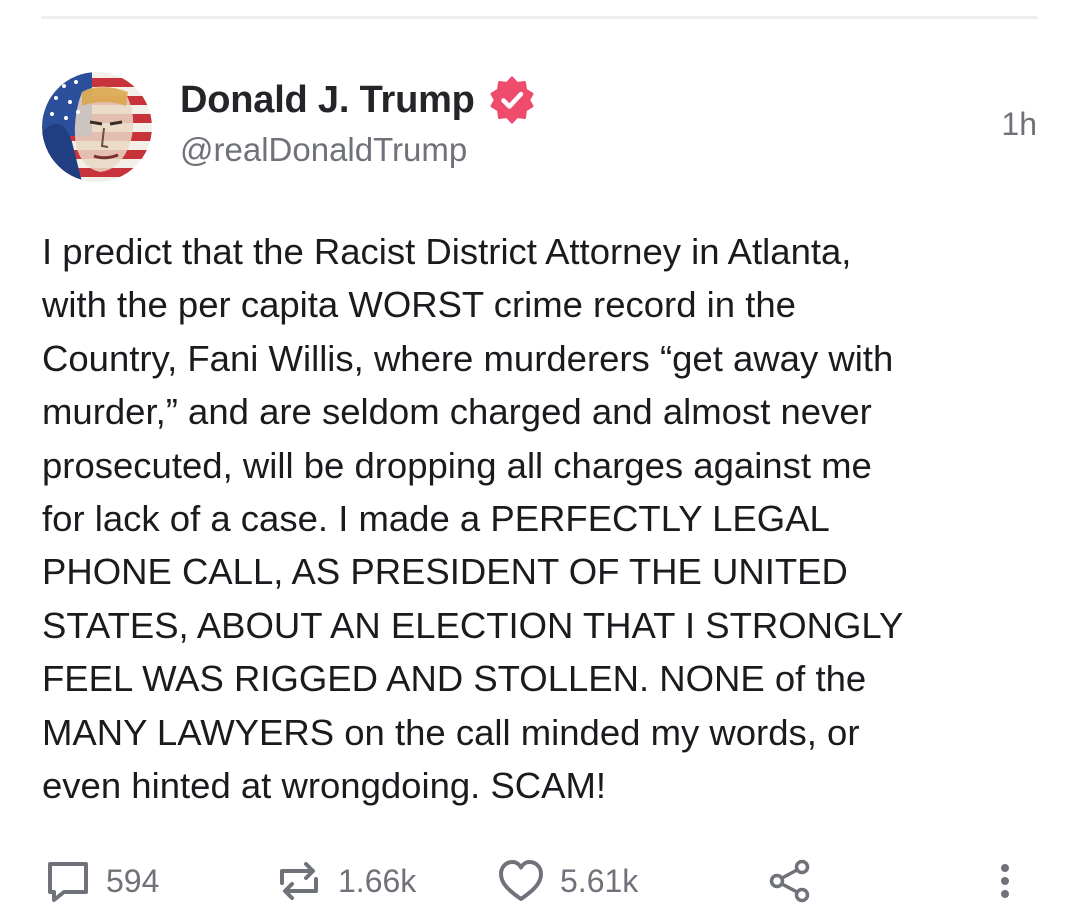  What do you see at coordinates (327, 99) in the screenshot?
I see `author-display-name: Donald J. Trump` at bounding box center [327, 99].